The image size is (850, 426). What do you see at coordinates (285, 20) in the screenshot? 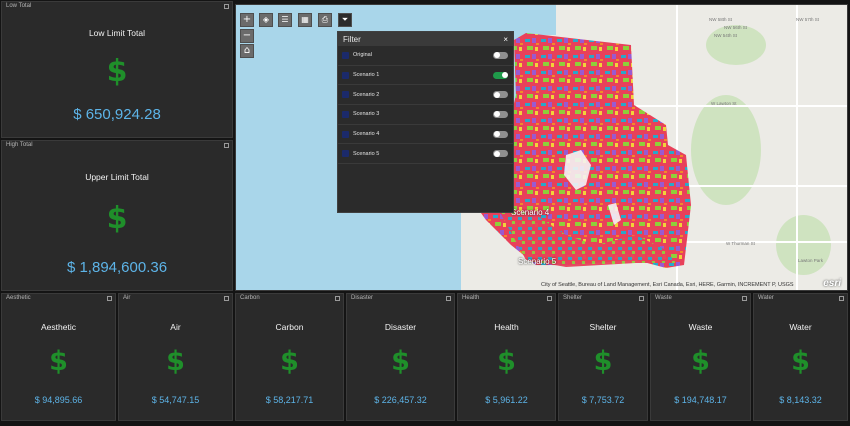
I see `legend-button: ☰` at bounding box center [285, 20].